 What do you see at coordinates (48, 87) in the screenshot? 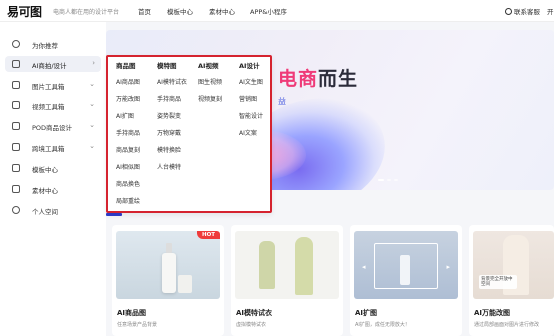
I see `sidebar-item-label: 图片工具箱` at bounding box center [48, 87].